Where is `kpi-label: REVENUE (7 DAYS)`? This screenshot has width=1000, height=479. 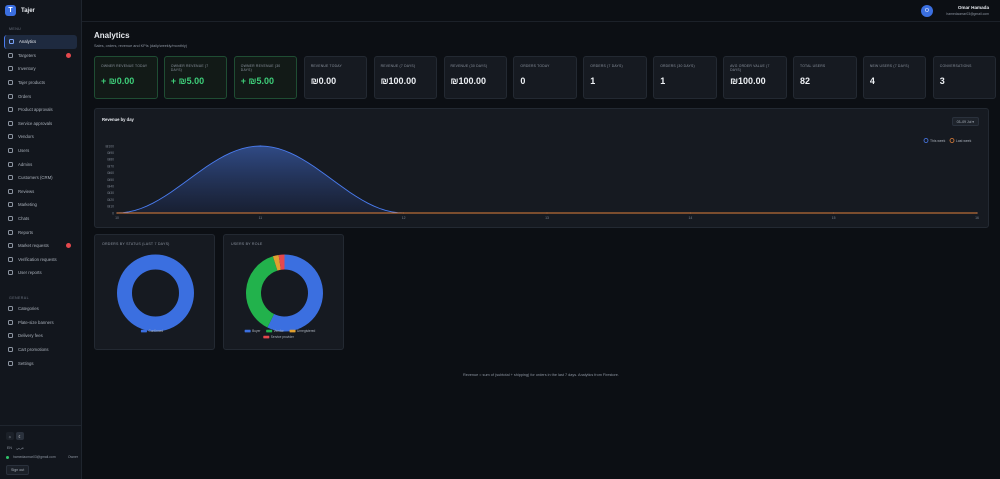 kpi-label: REVENUE (7 DAYS) is located at coordinates (398, 66).